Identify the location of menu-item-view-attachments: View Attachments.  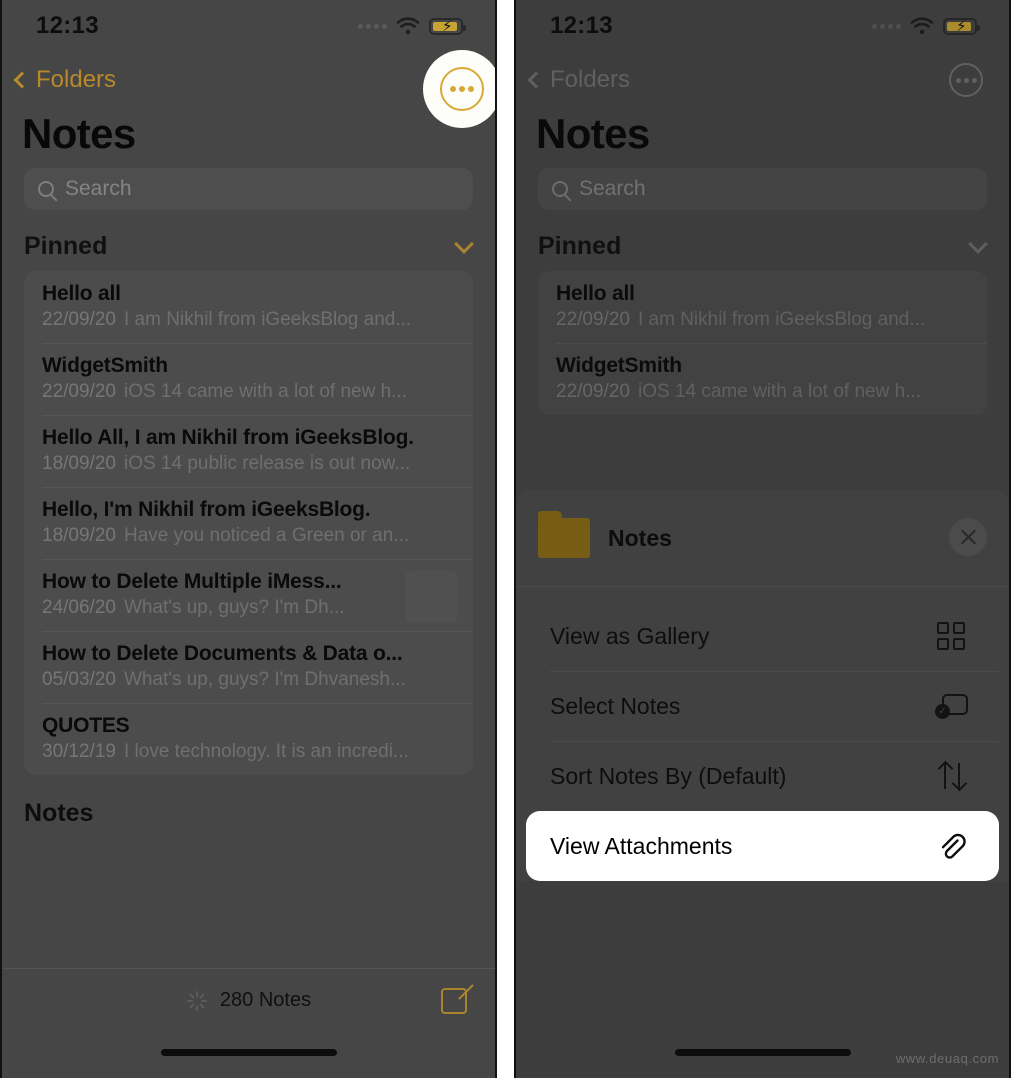
(762, 846).